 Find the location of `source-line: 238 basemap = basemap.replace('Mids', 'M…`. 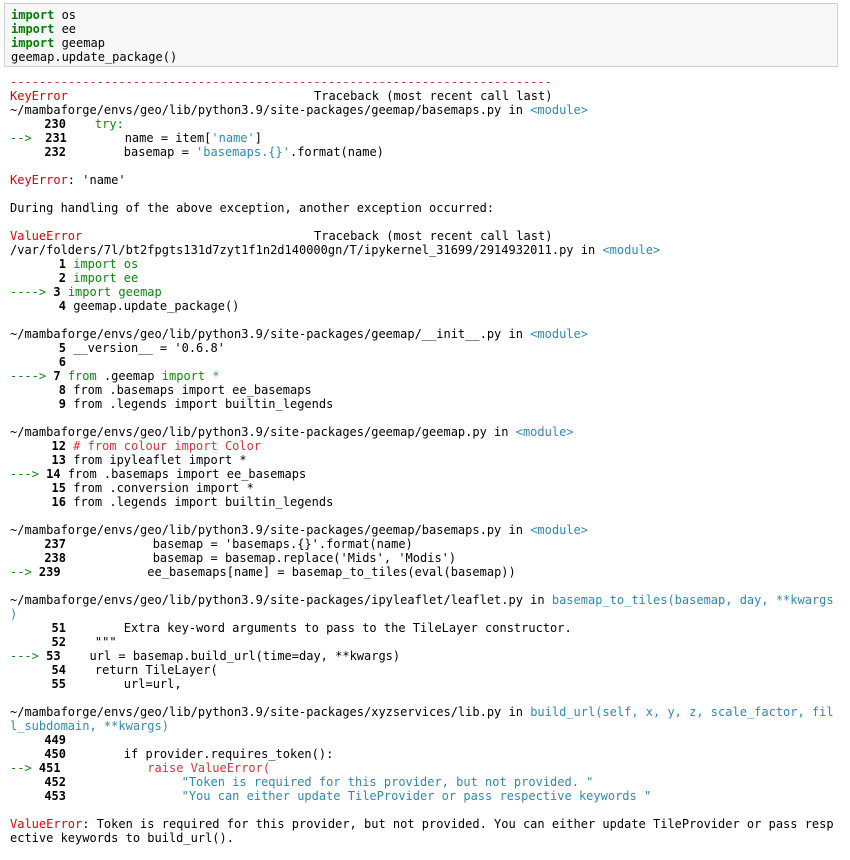

source-line: 238 basemap = basemap.replace('Mids', 'M… is located at coordinates (233, 558).